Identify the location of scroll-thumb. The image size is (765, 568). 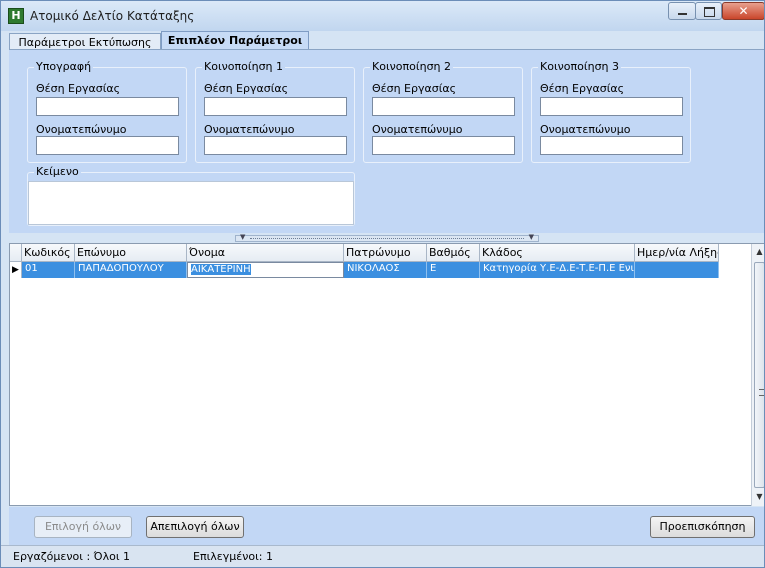
(759, 375).